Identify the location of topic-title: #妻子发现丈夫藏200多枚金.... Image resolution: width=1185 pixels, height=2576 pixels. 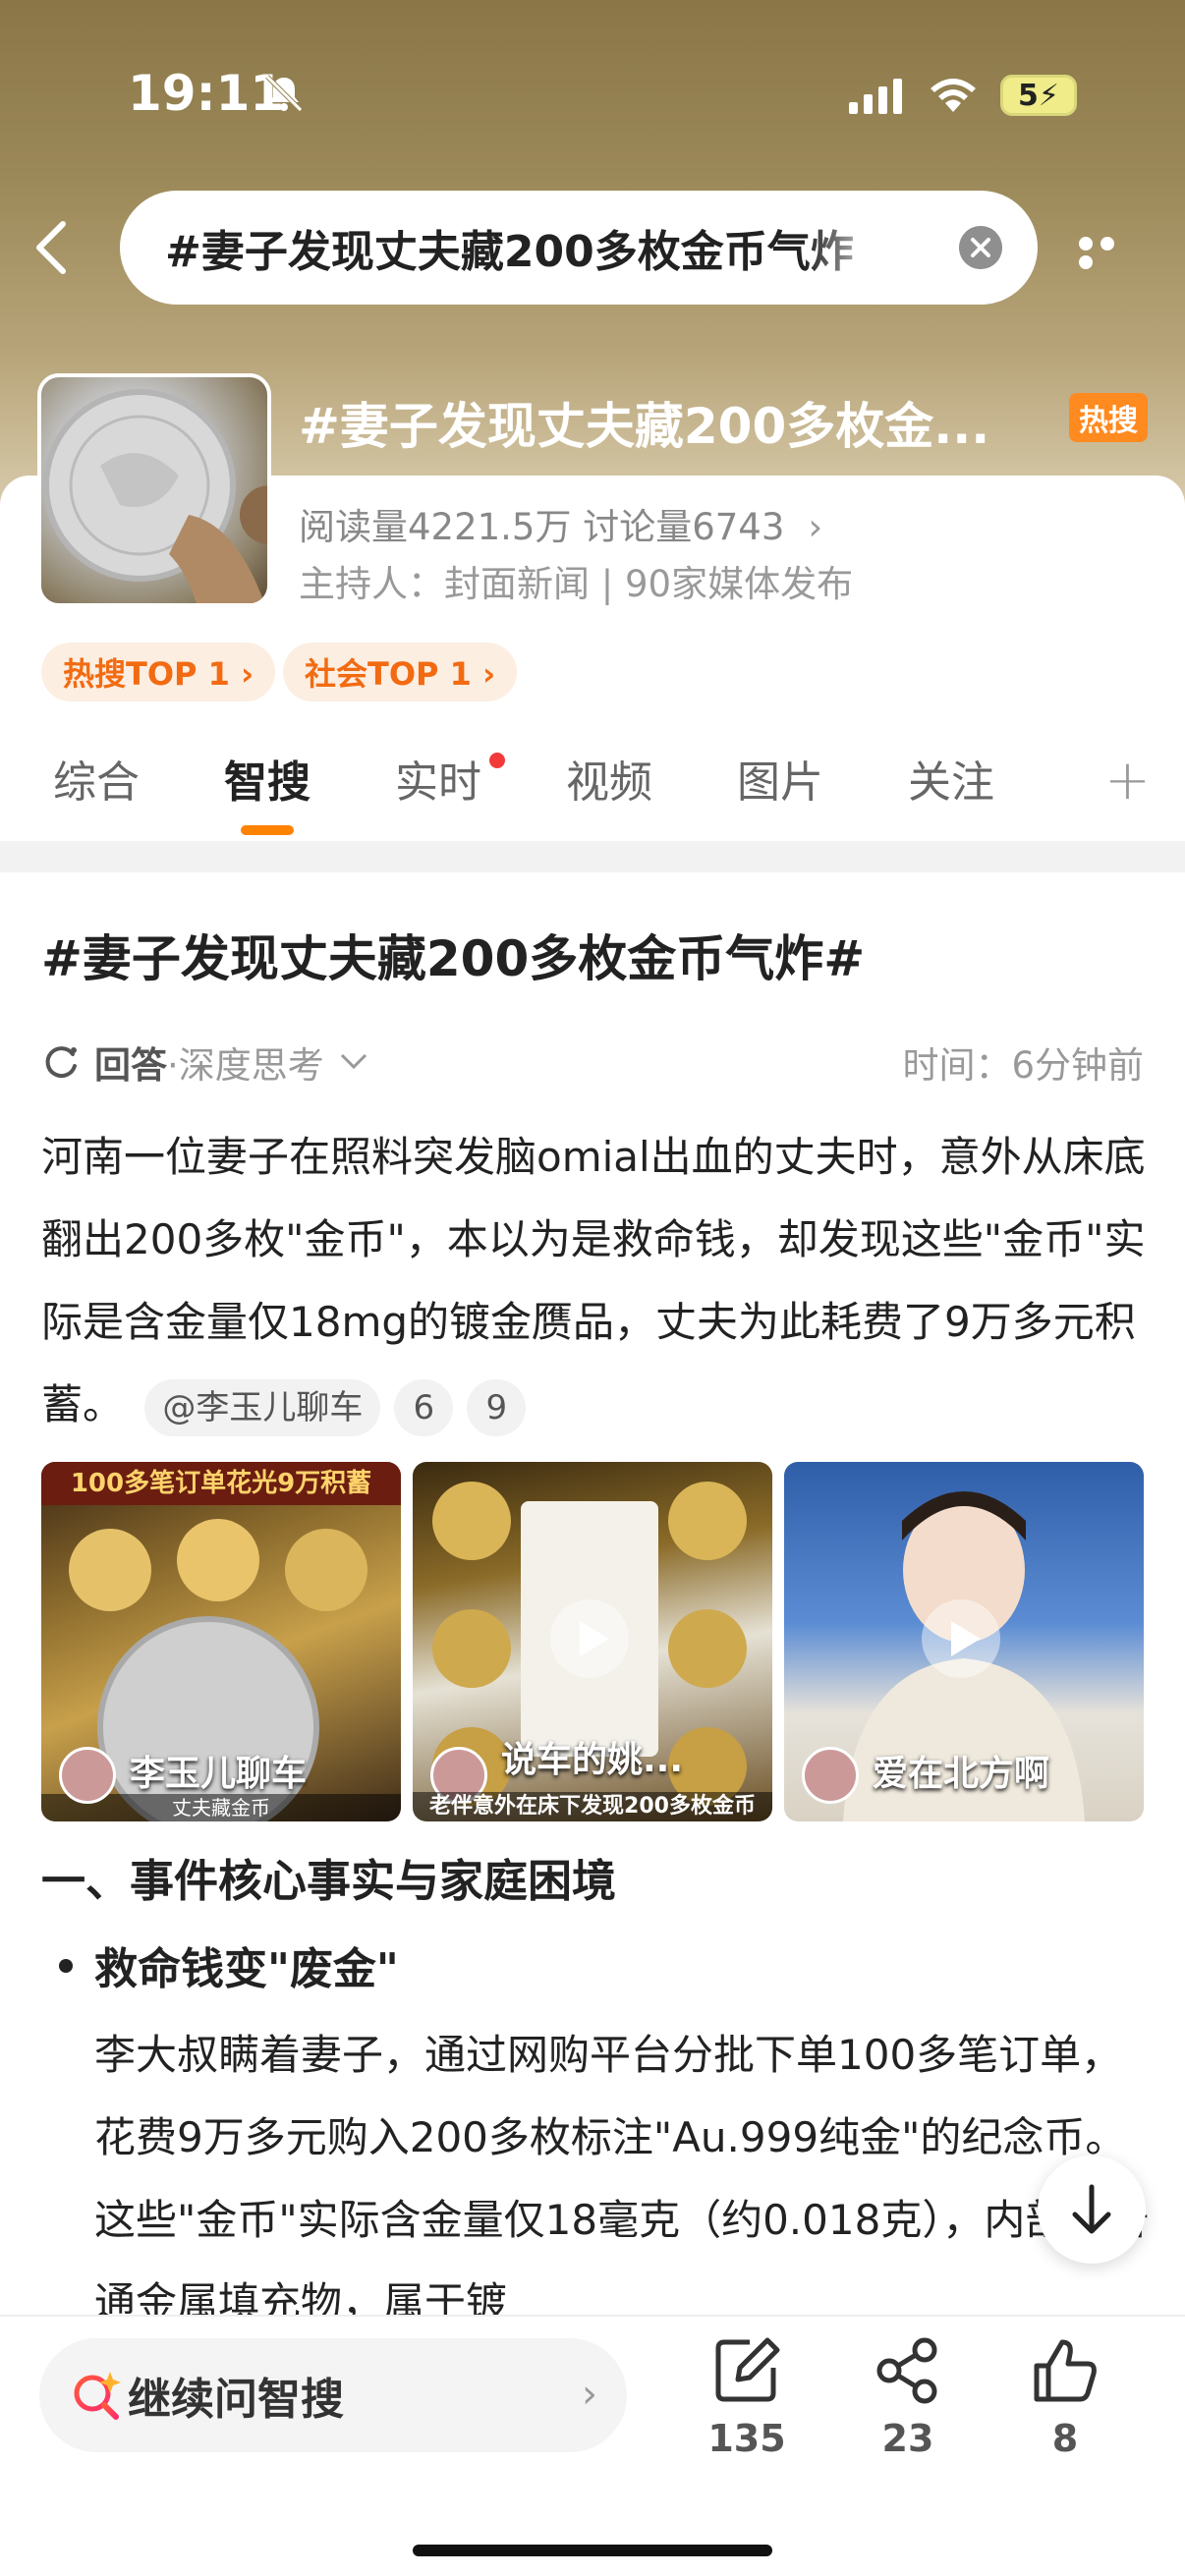
(645, 426).